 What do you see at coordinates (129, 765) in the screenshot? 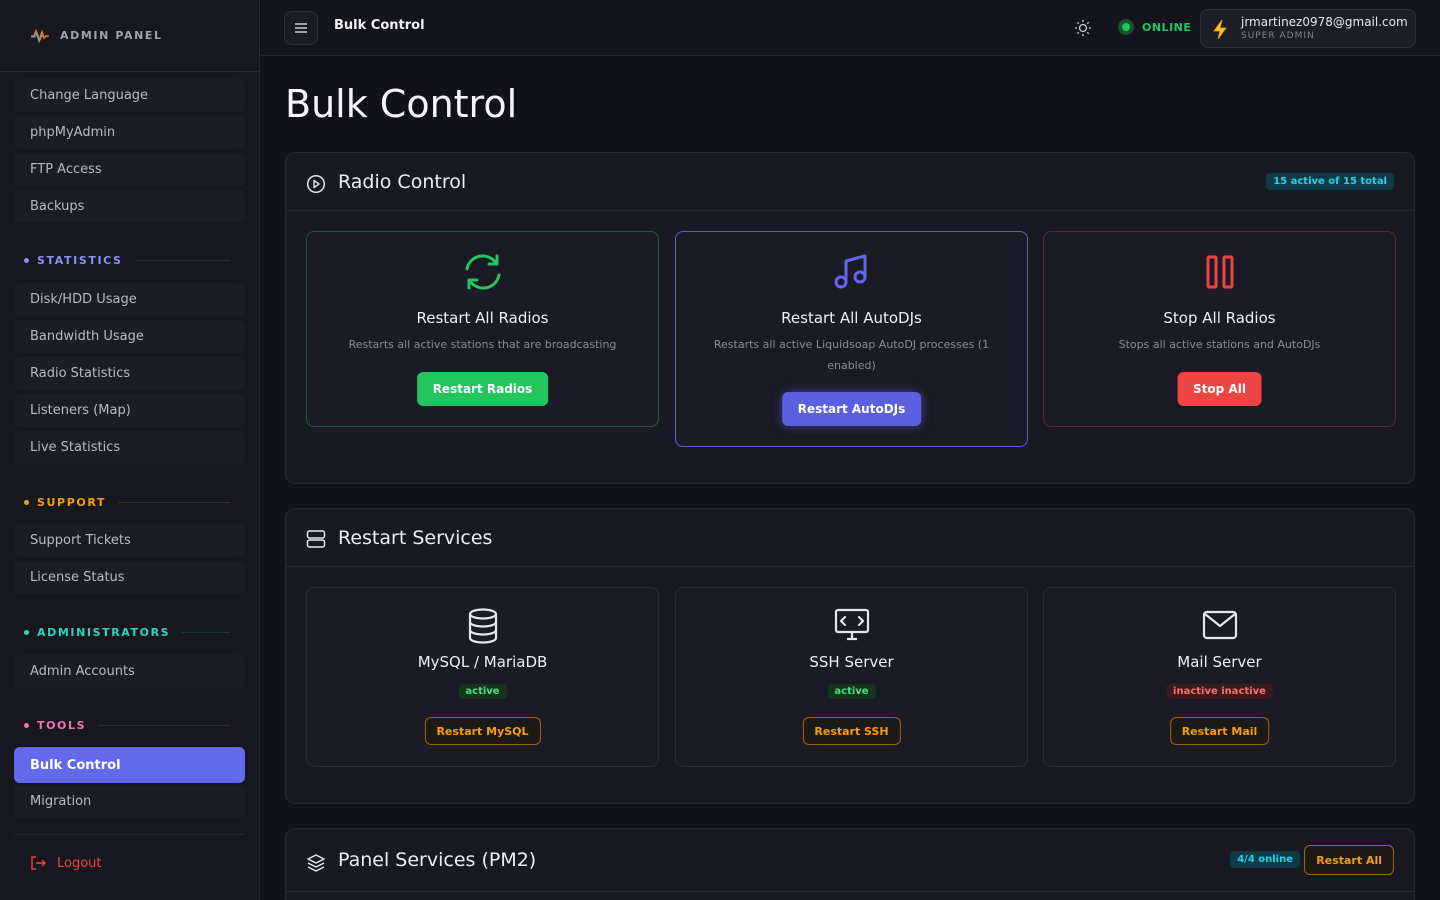
I see `sidebar-item-bulk-control: Bulk Control` at bounding box center [129, 765].